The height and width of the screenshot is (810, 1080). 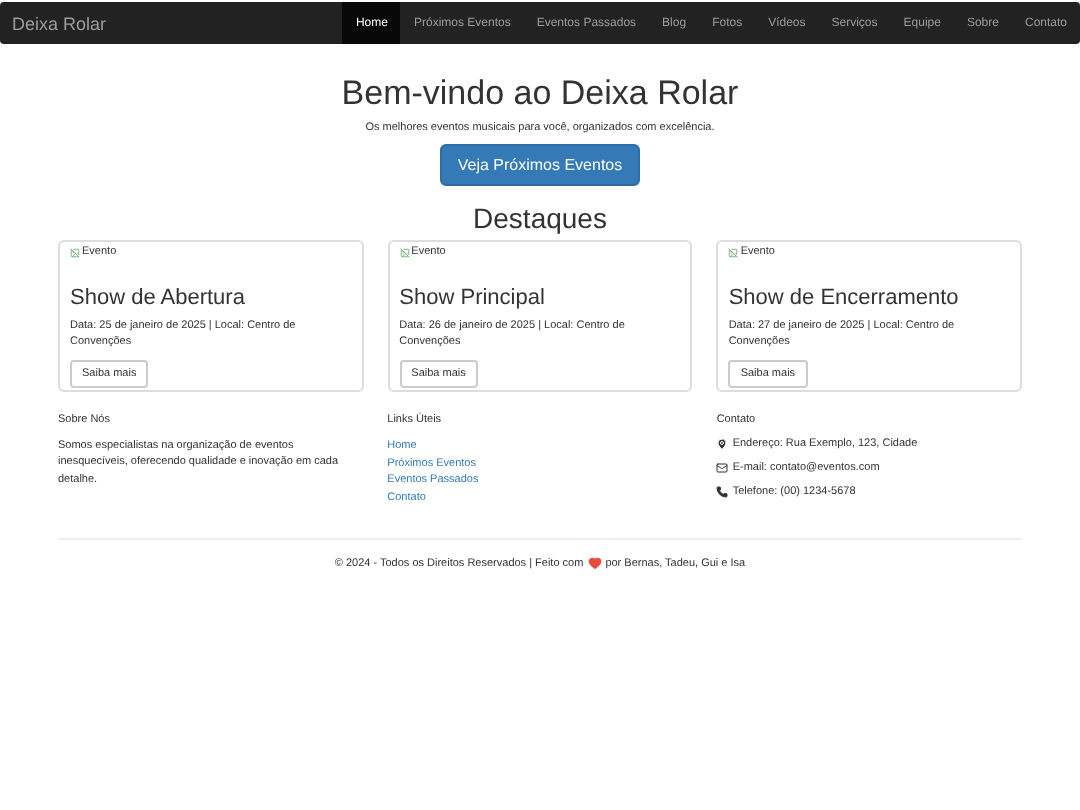 What do you see at coordinates (722, 468) in the screenshot?
I see `envelope-icon` at bounding box center [722, 468].